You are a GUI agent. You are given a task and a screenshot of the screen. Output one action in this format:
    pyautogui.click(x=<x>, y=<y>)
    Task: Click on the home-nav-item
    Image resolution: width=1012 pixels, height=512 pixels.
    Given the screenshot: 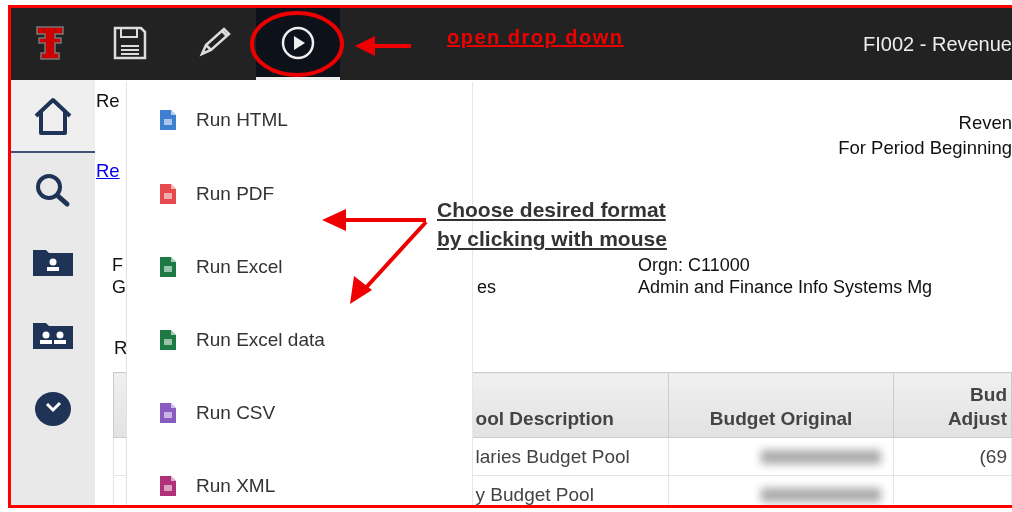 What is the action you would take?
    pyautogui.click(x=53, y=116)
    